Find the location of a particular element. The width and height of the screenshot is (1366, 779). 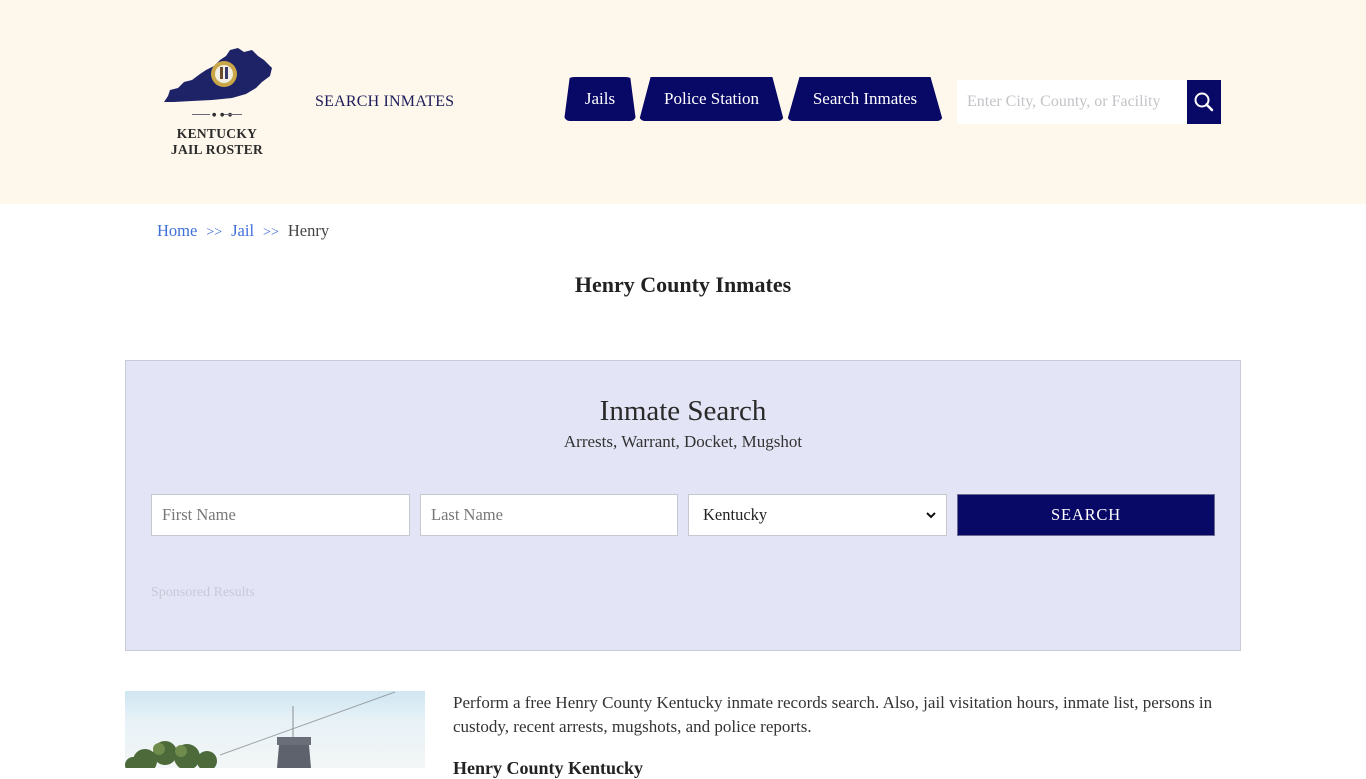

inmate-search-subtitle: Arrests, Warrant, Docket, Mugshot is located at coordinates (683, 441).